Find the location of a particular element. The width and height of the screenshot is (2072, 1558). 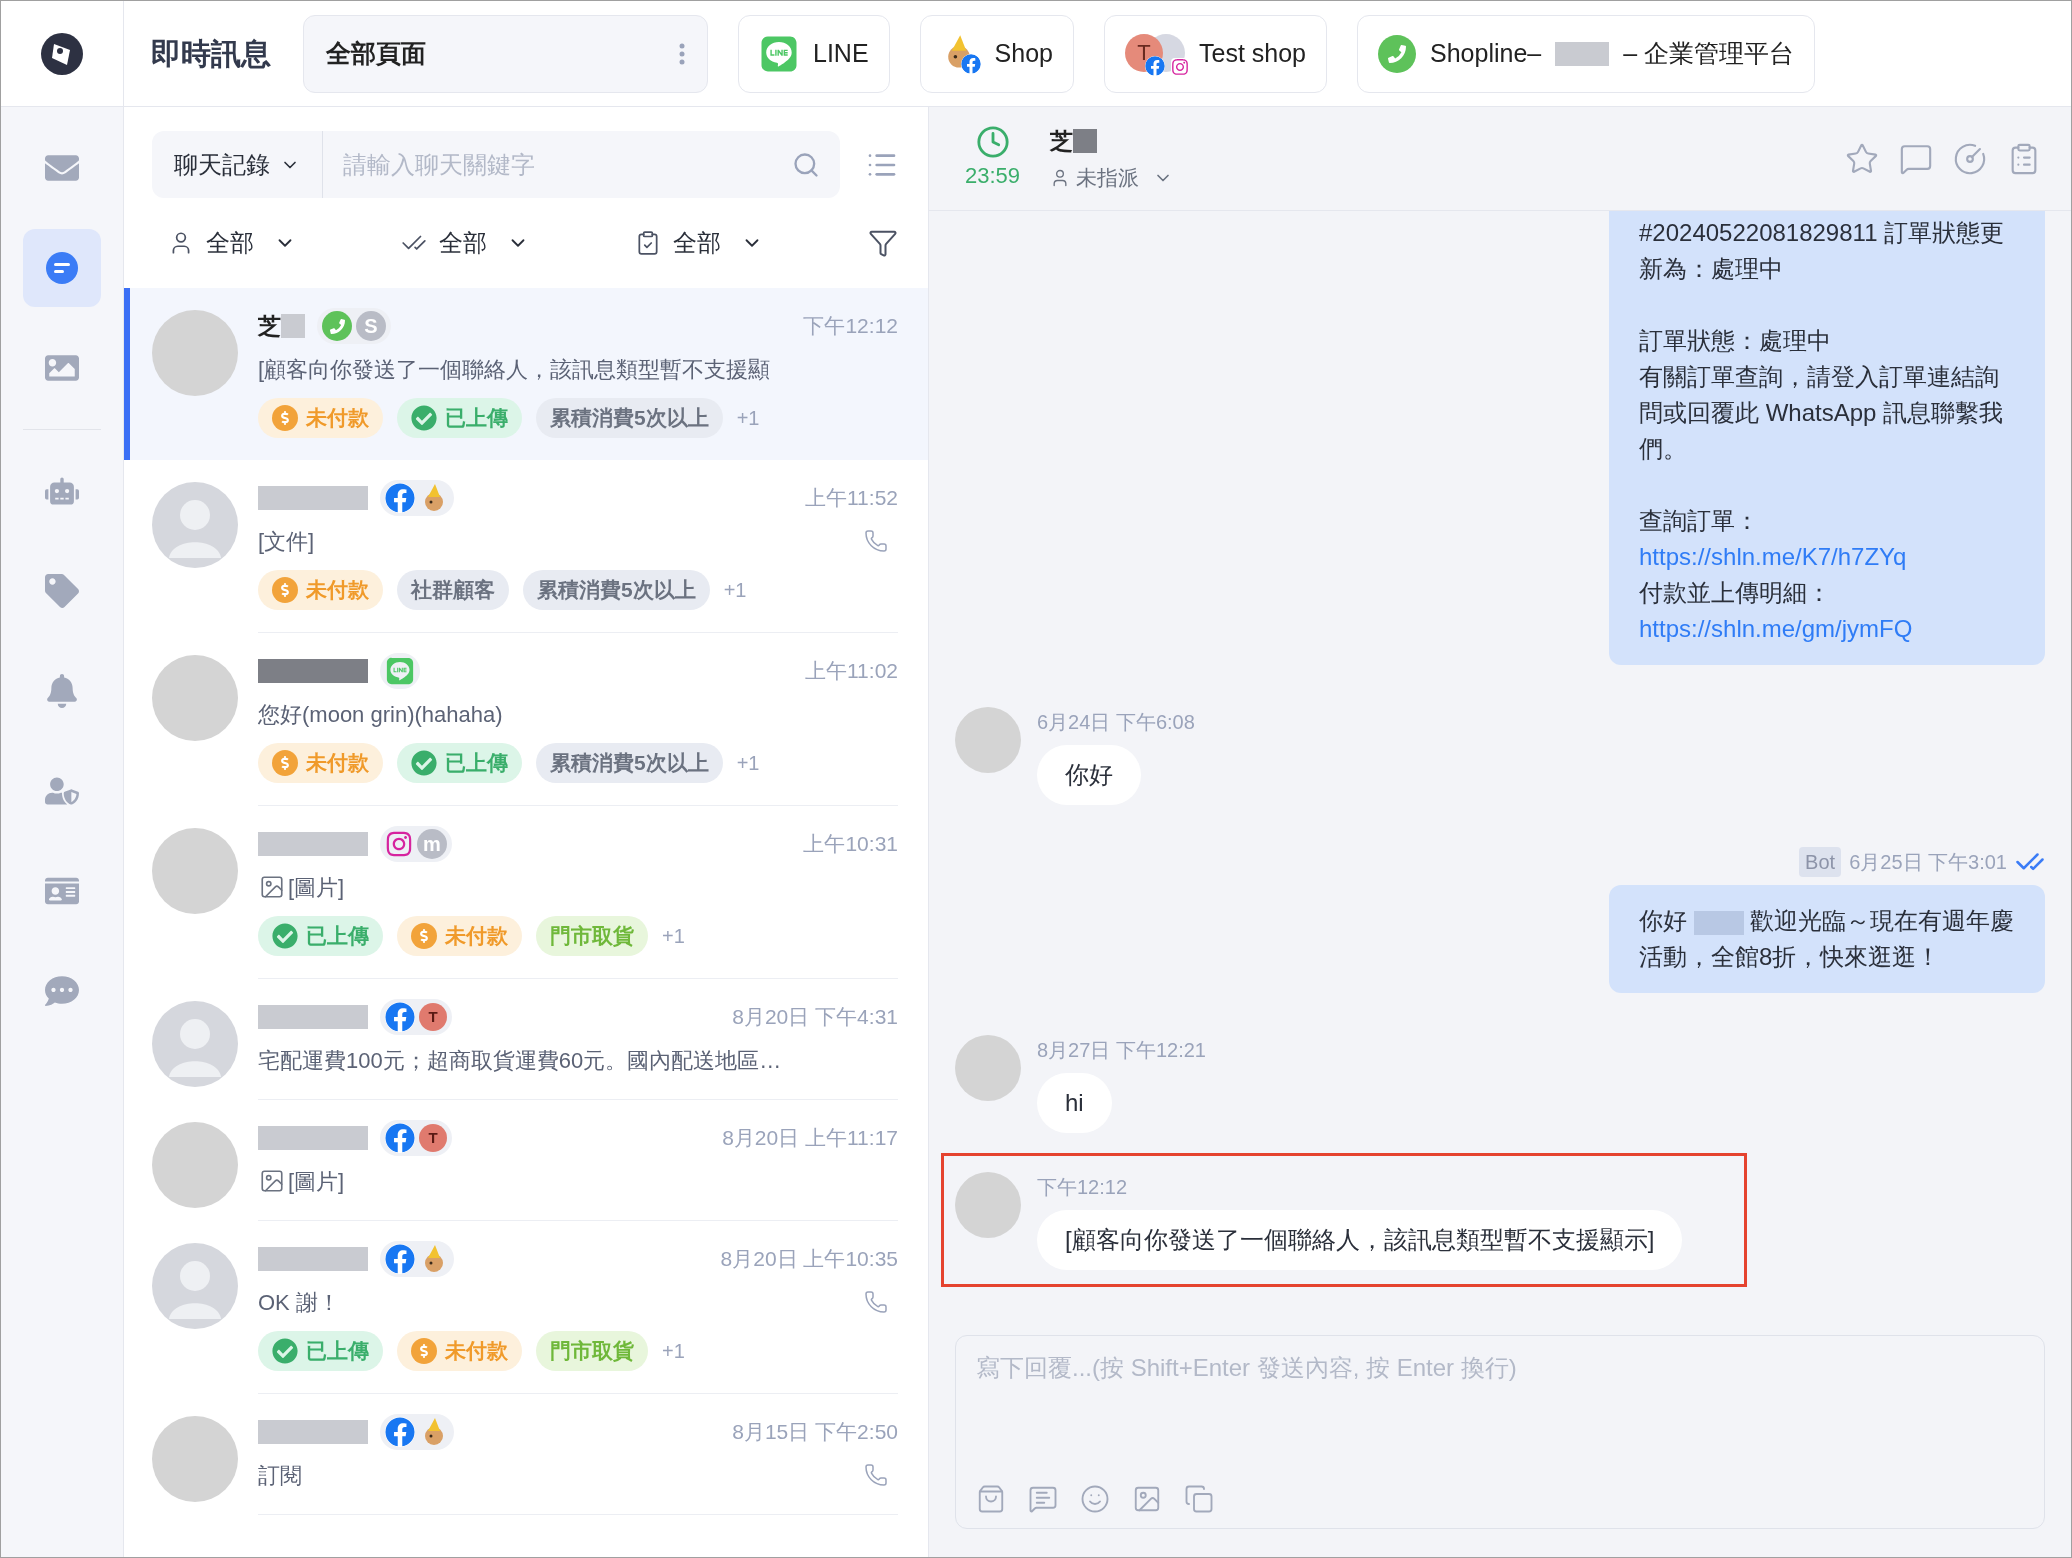

message-text: 有關訂單查詢，請登入訂單連結詢問或回覆此 WhatsApp 訊息聯繫我們。 is located at coordinates (1822, 413).